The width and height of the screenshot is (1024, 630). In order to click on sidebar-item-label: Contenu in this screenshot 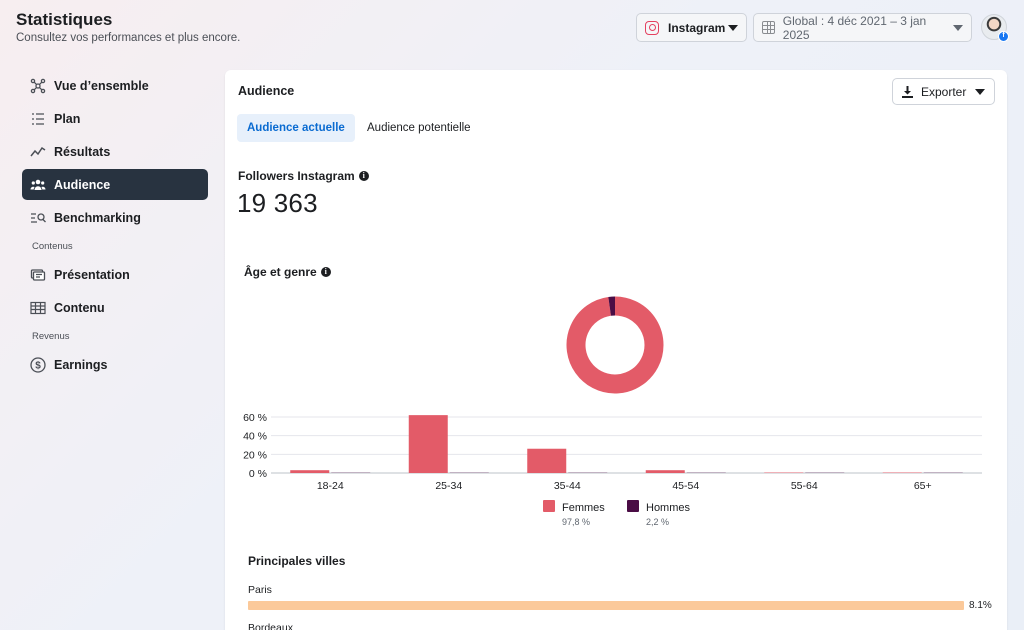, I will do `click(79, 307)`.